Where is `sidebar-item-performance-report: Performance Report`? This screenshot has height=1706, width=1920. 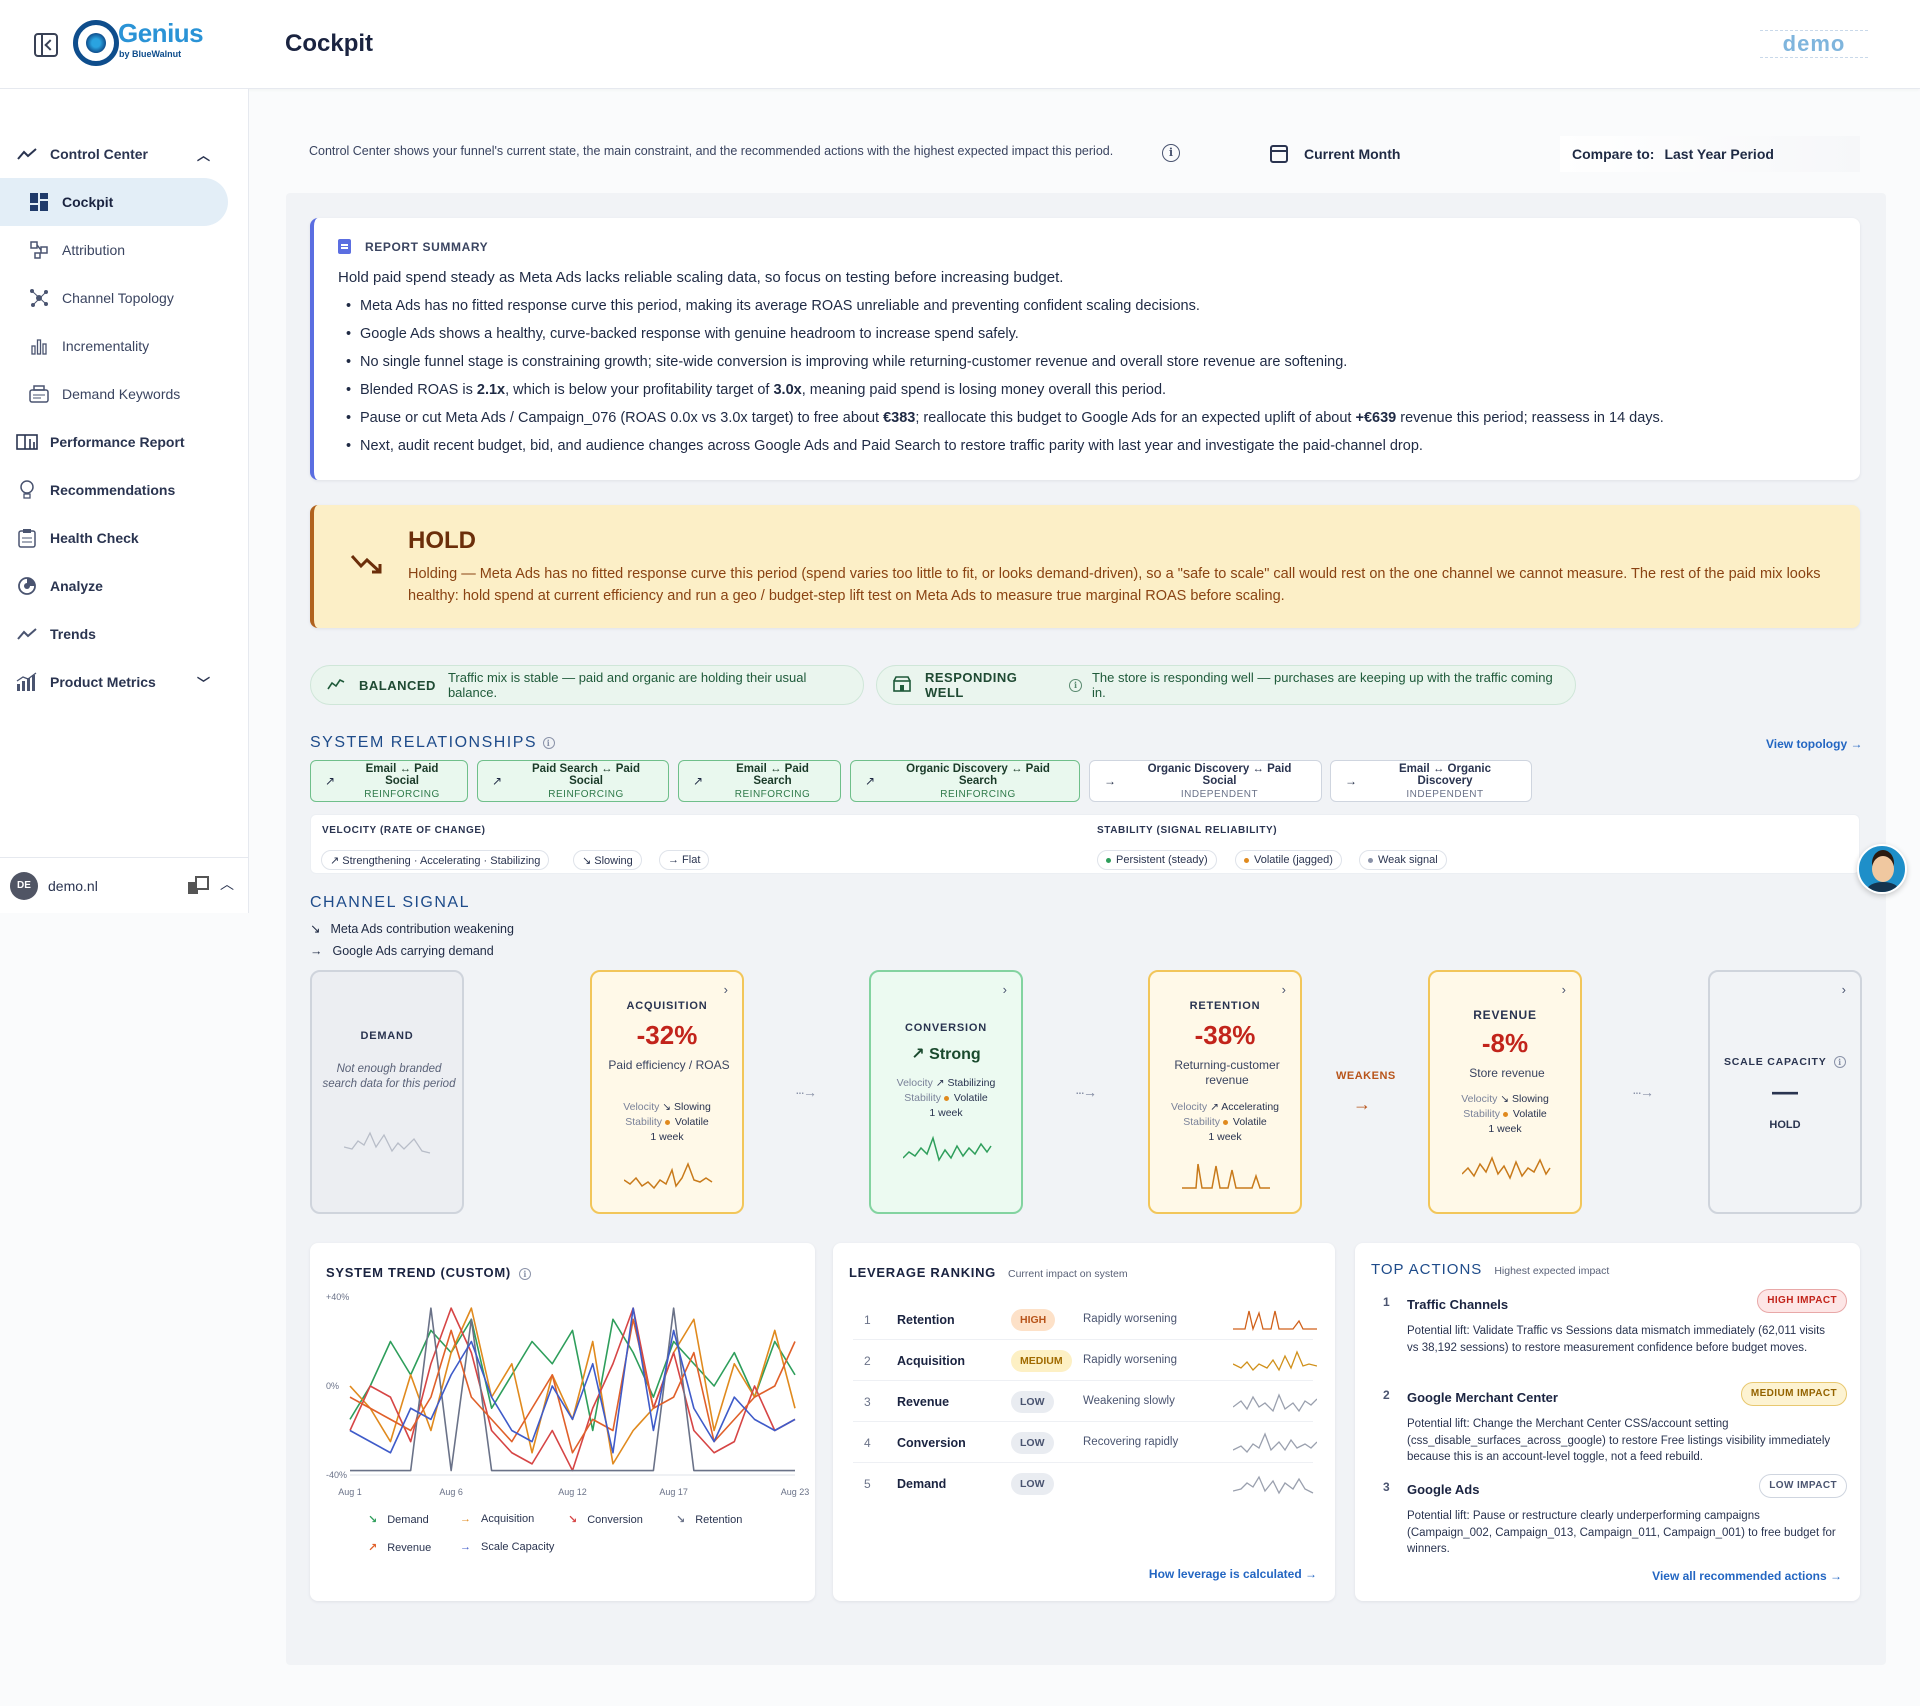
sidebar-item-performance-report: Performance Report is located at coordinates (114, 442).